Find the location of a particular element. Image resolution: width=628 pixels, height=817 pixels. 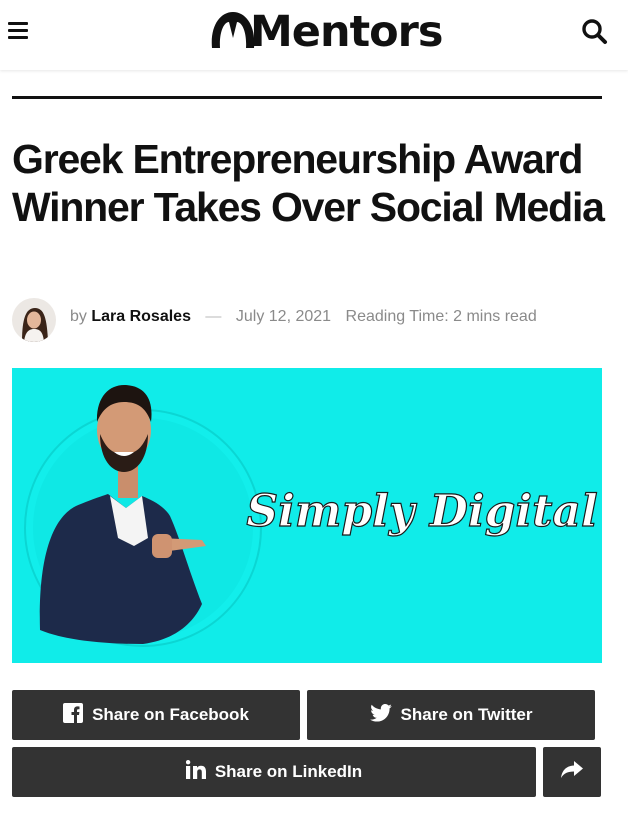

facebook-icon is located at coordinates (73, 715).